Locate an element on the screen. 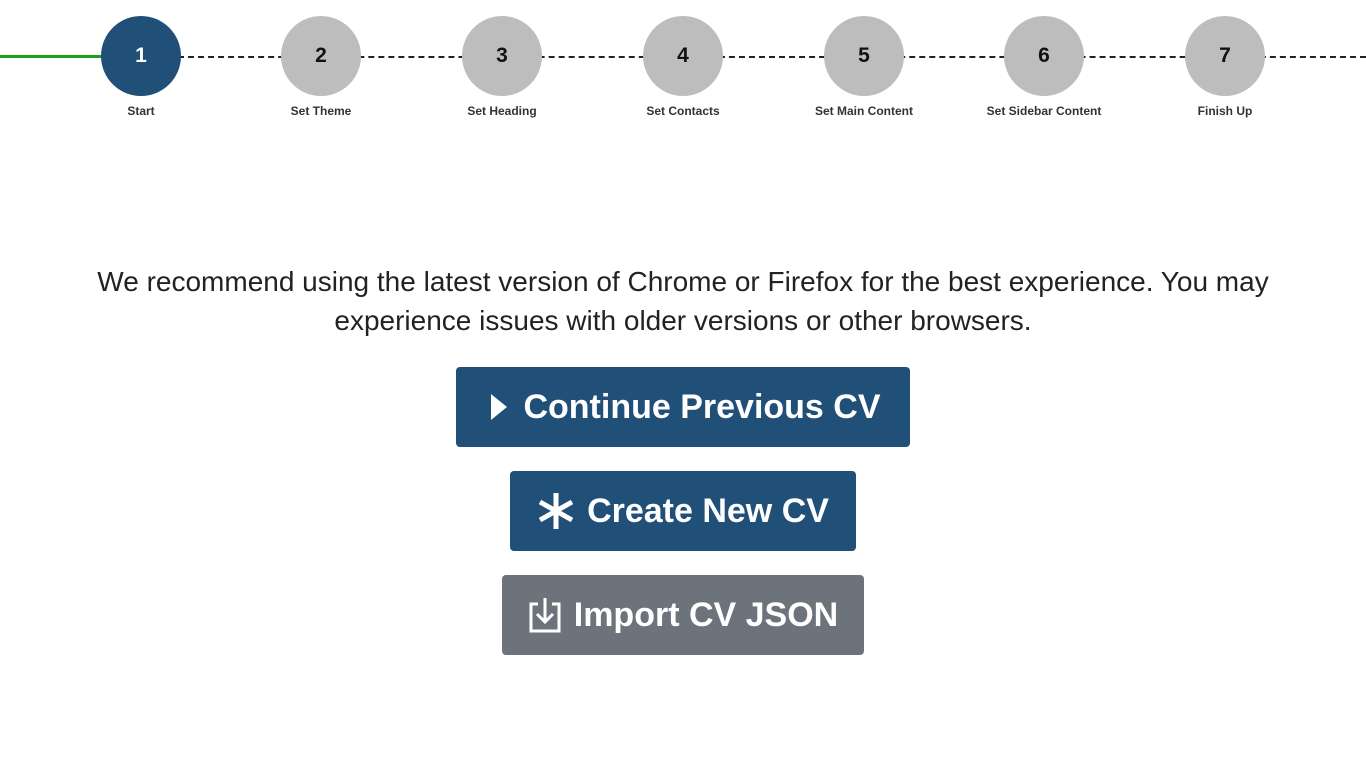 The height and width of the screenshot is (768, 1366). step-number: 3 is located at coordinates (502, 56).